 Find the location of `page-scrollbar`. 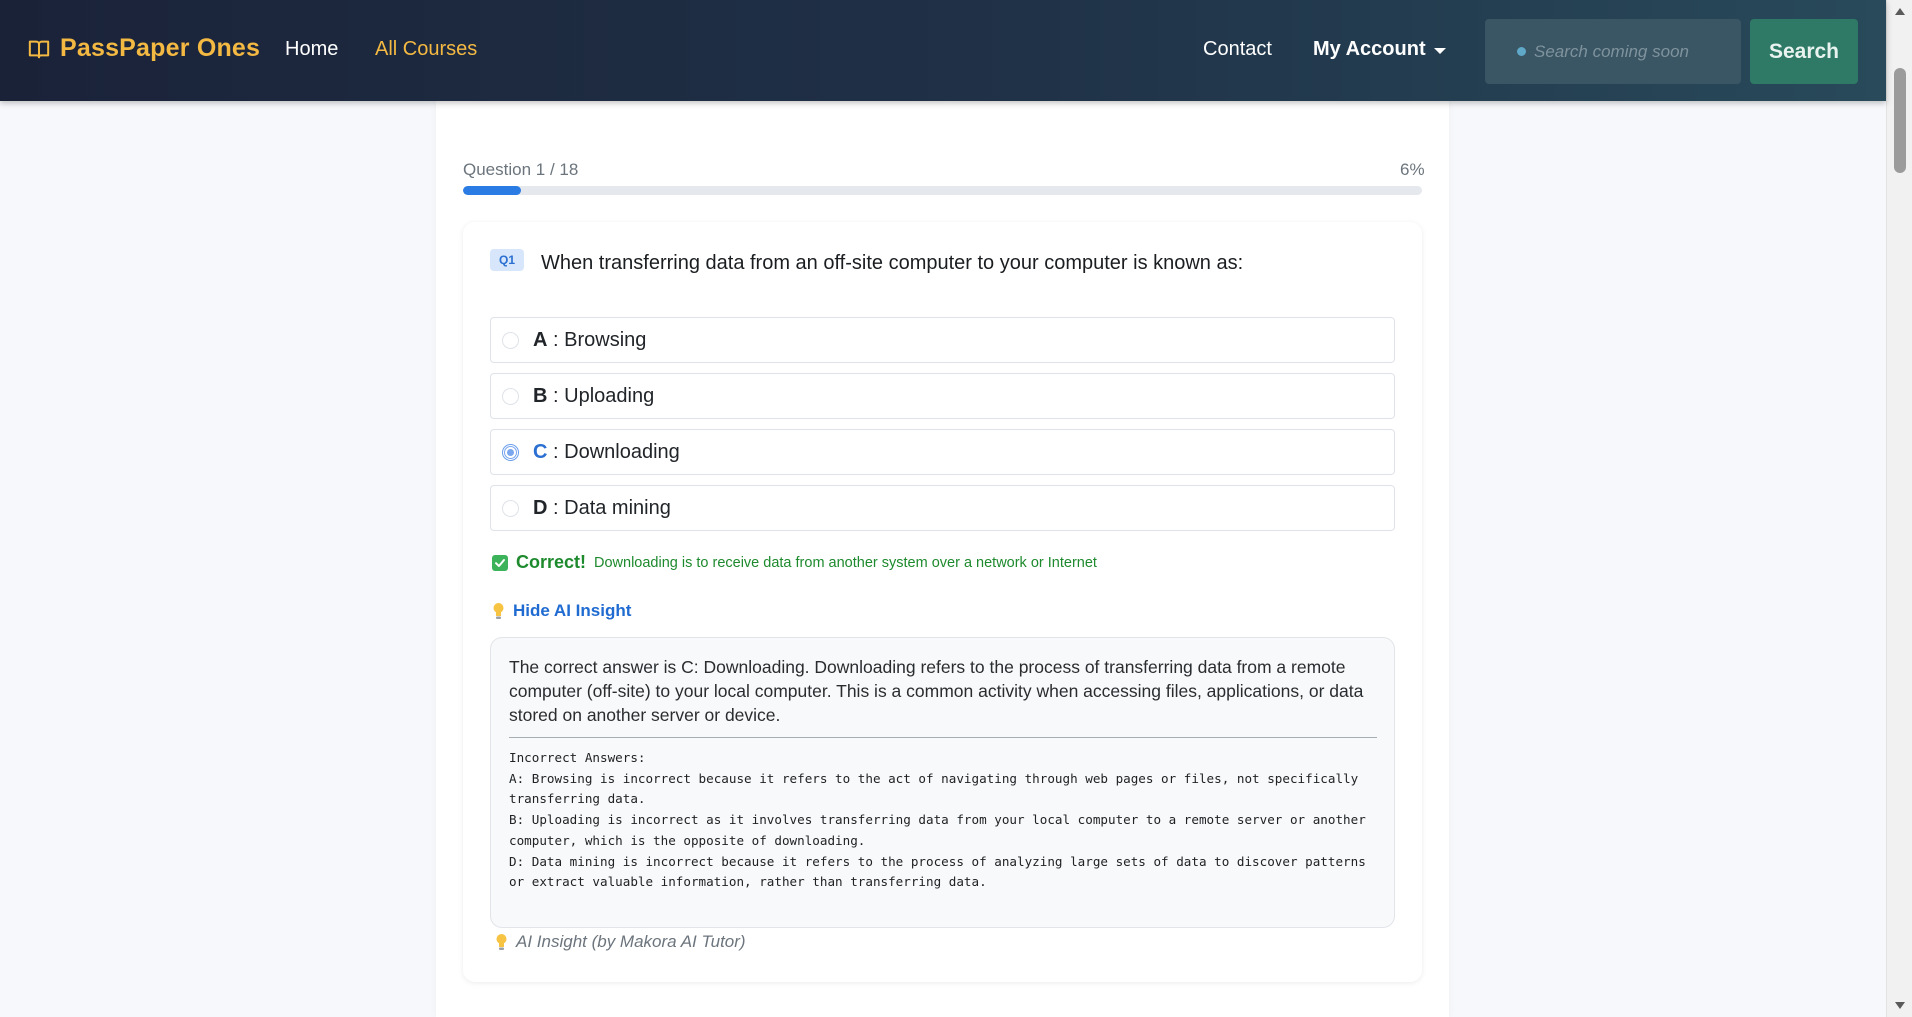

page-scrollbar is located at coordinates (1899, 508).